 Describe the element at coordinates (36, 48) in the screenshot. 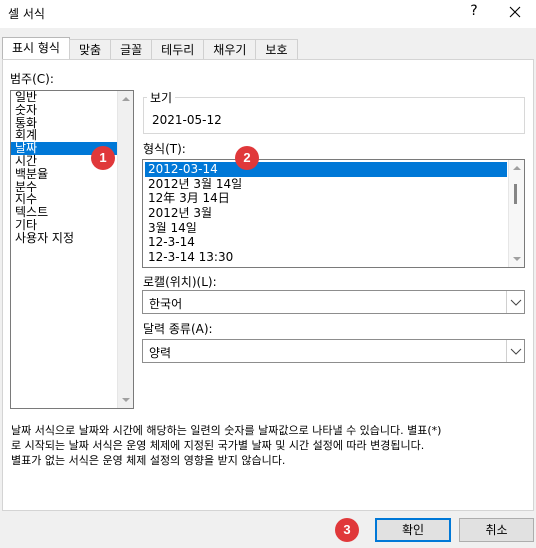

I see `tab-number: 표시 형식` at that location.